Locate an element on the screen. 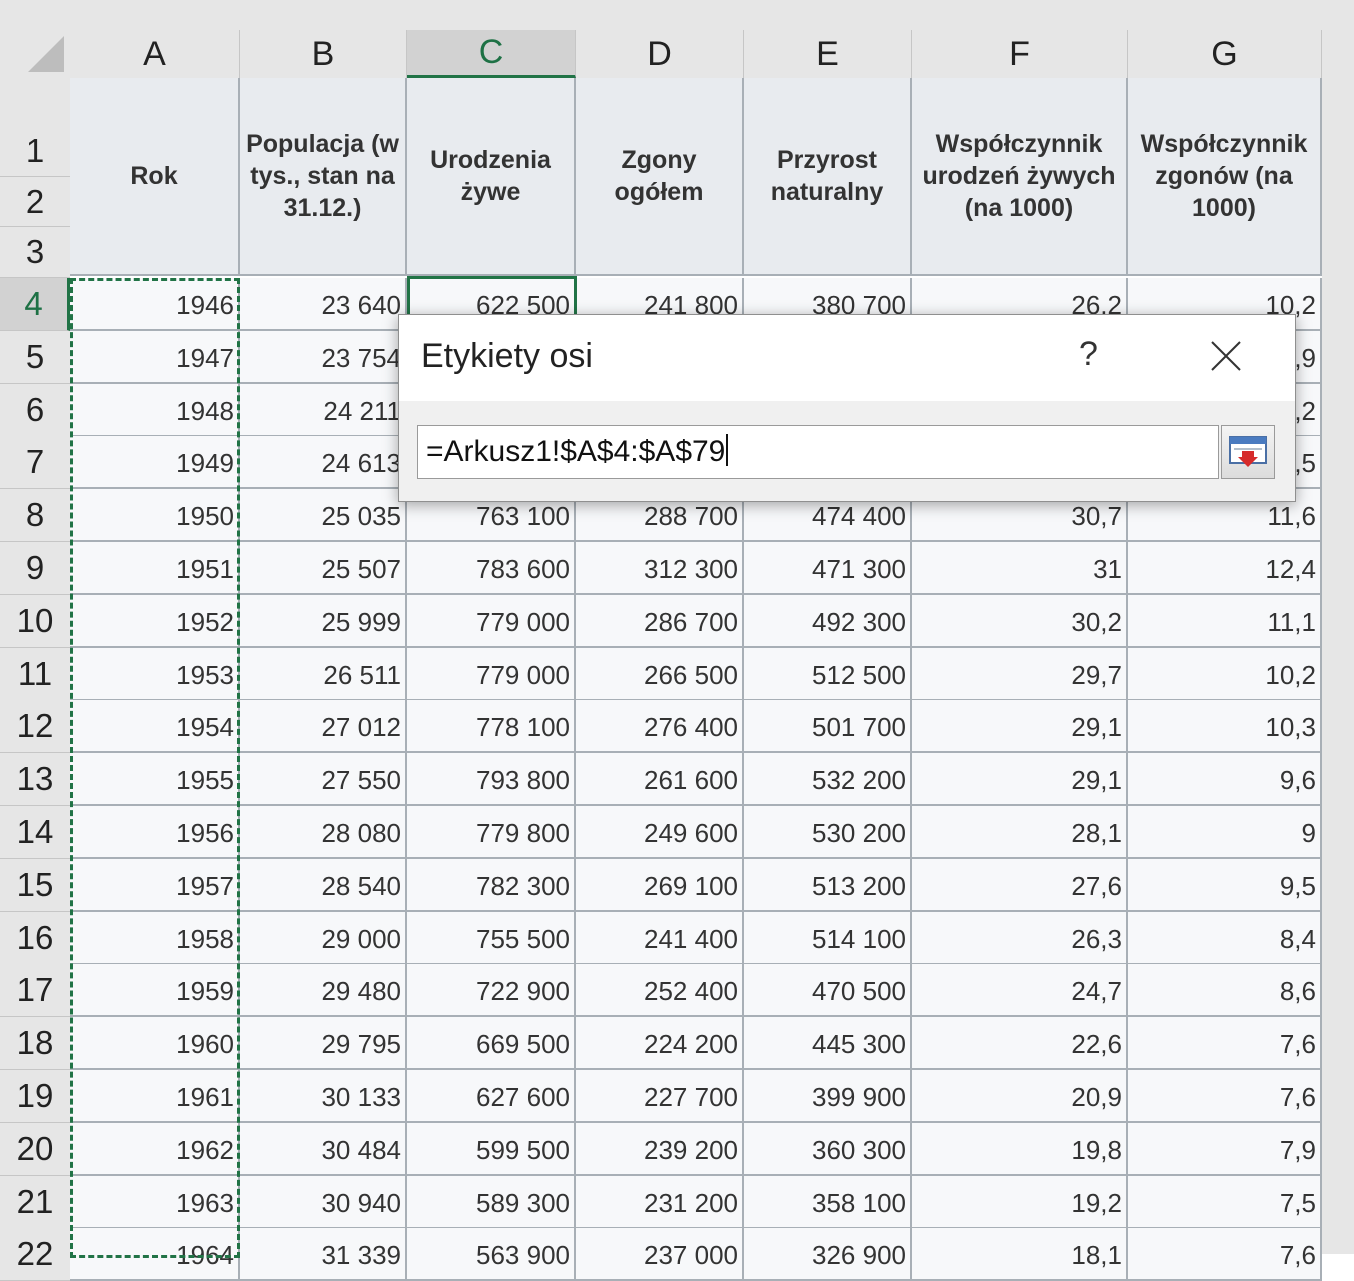 This screenshot has width=1354, height=1281. row-header-12: 12 is located at coordinates (35, 727).